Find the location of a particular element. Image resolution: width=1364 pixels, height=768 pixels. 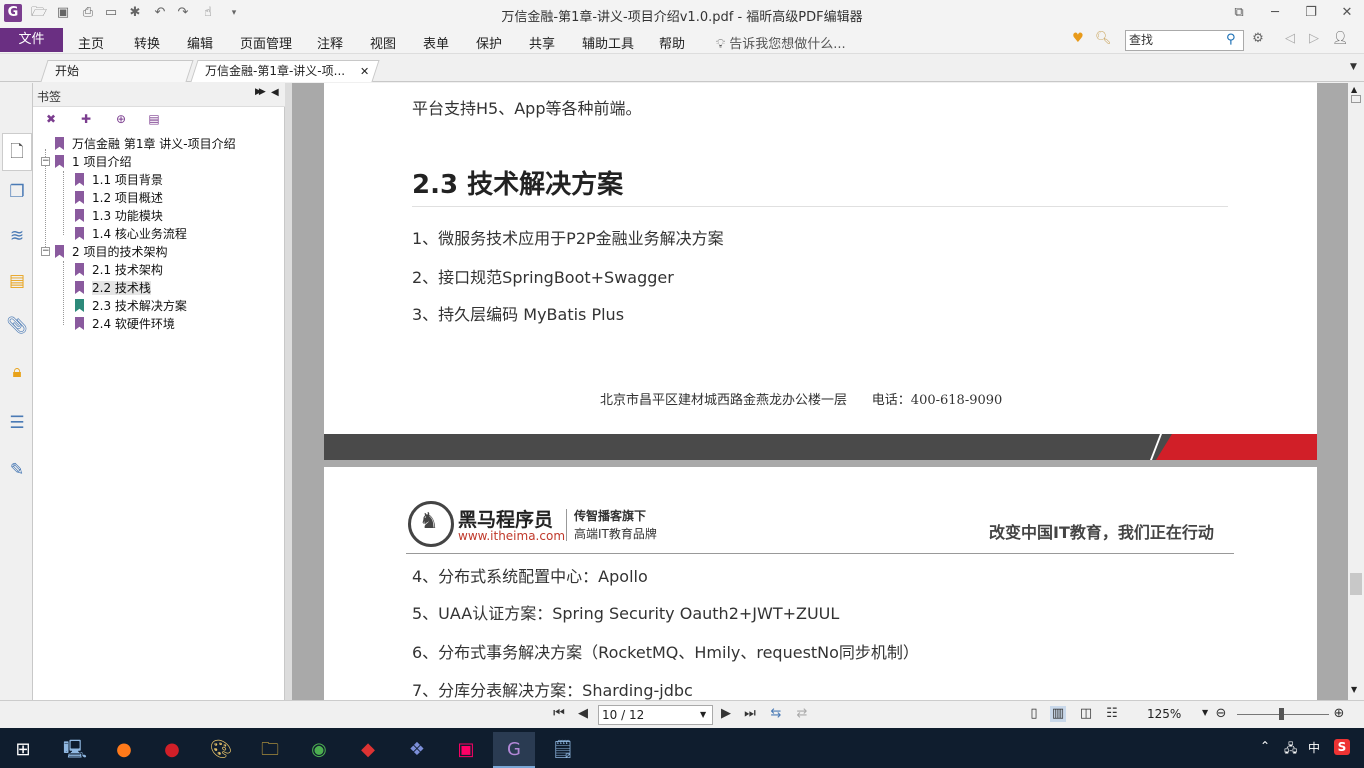

page-thumbnails-icon: ❐ is located at coordinates (17, 192).